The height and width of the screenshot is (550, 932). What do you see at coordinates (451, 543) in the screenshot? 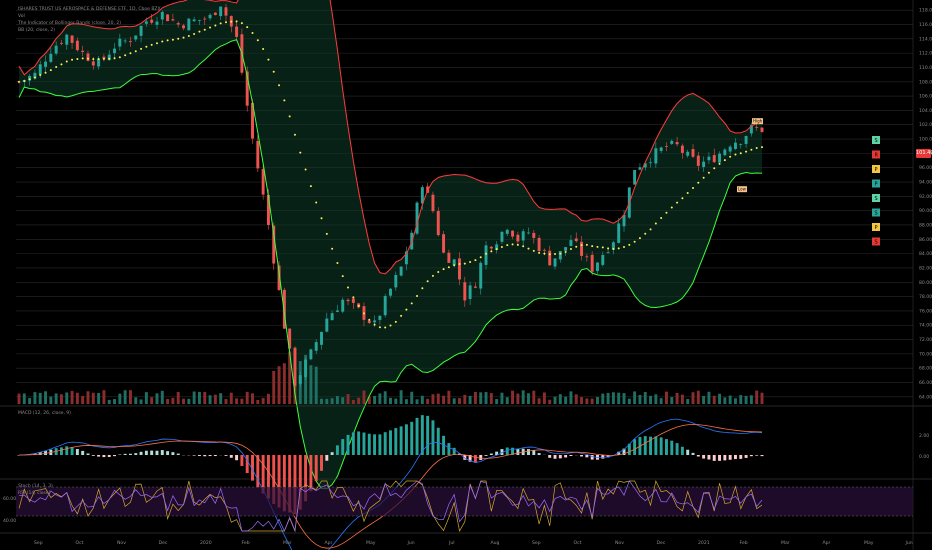
I see `month-tick-label: Jul` at bounding box center [451, 543].